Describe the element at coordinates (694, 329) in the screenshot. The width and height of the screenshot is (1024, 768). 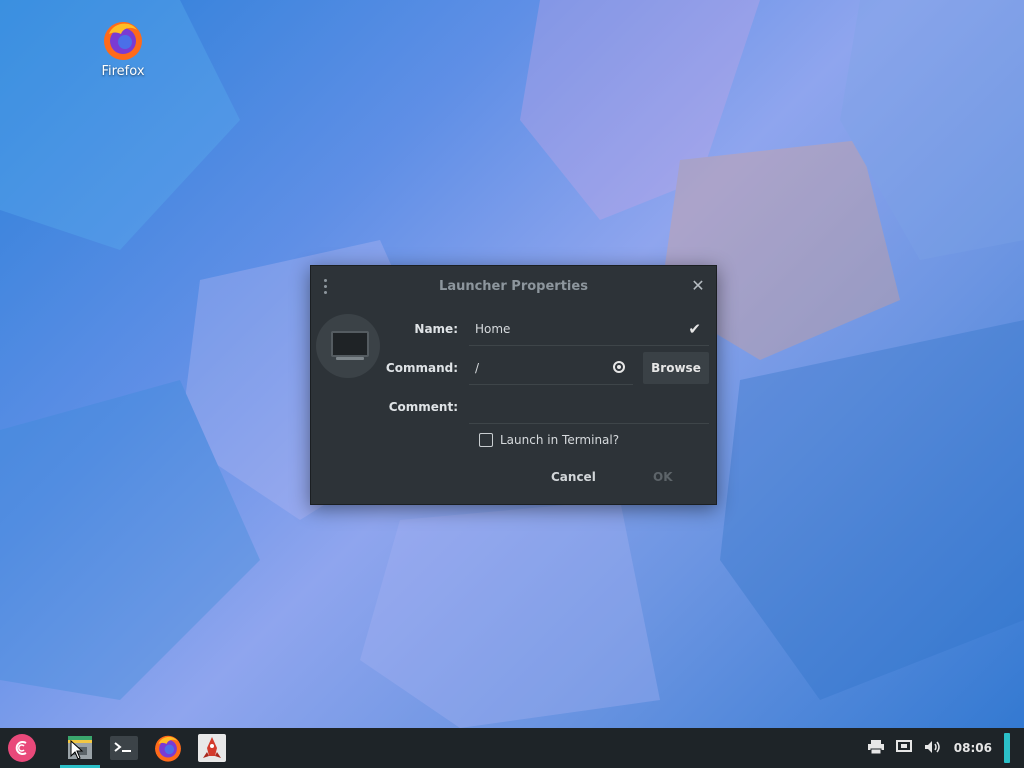
I see `check-icon: ✔` at that location.